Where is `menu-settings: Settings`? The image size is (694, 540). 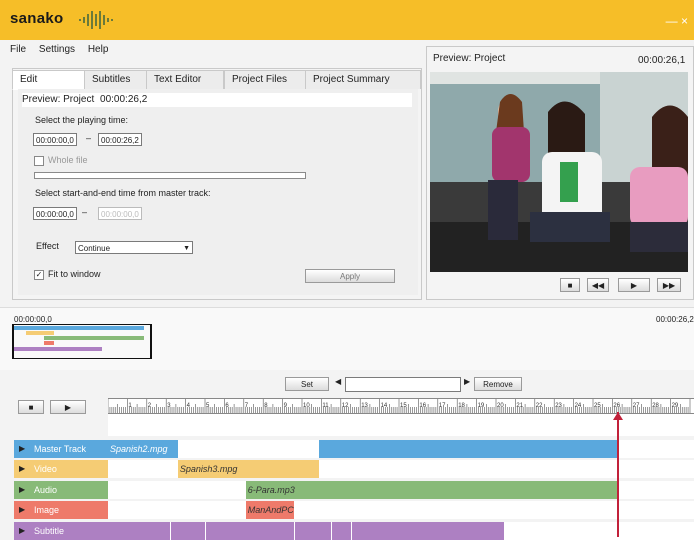
menu-settings: Settings is located at coordinates (57, 49).